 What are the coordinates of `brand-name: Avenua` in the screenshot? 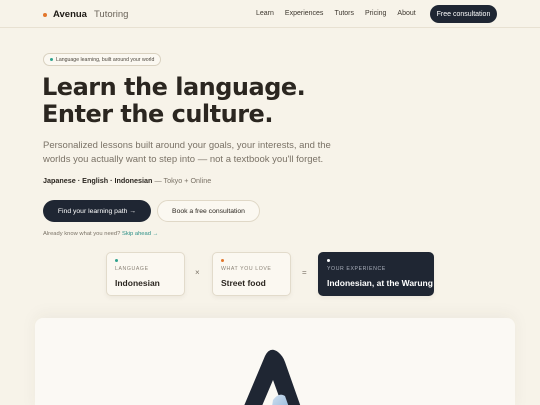 It's located at (70, 14).